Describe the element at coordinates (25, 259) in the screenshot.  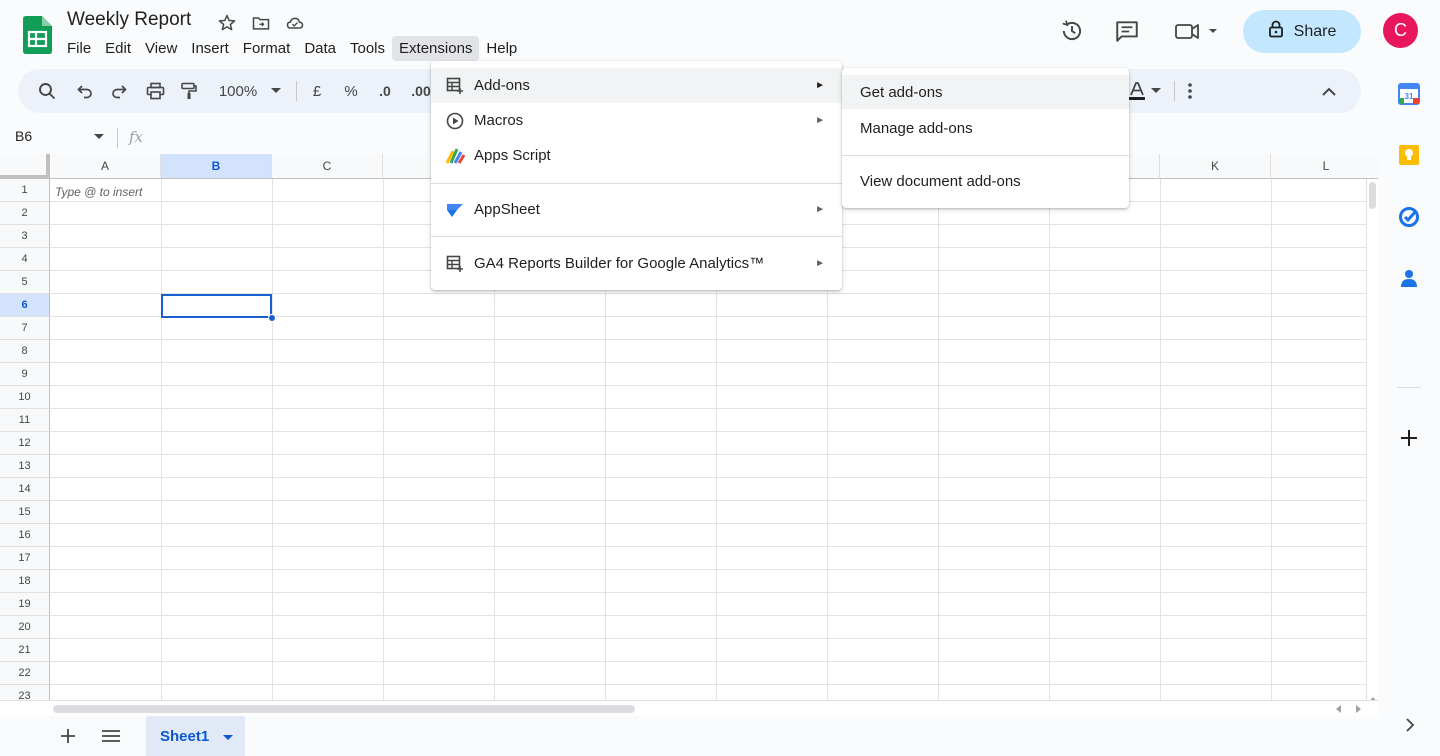
I see `row-header-4: 4` at that location.